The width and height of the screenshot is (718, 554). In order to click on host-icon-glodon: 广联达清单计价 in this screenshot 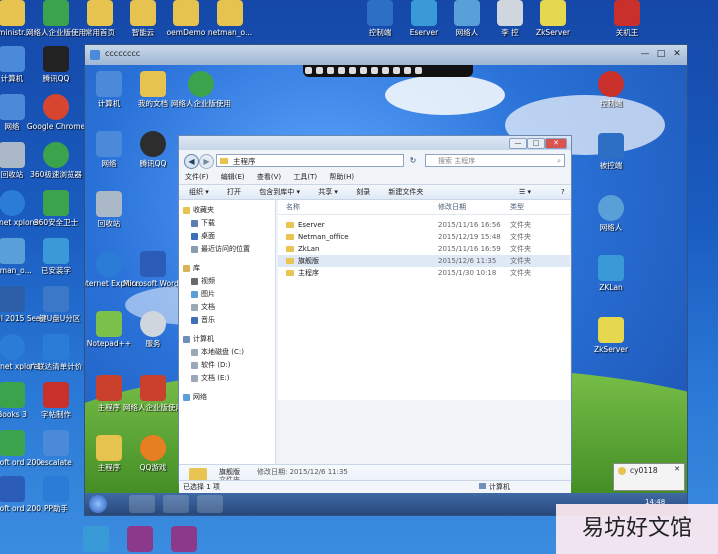, I will do `click(56, 352)`.